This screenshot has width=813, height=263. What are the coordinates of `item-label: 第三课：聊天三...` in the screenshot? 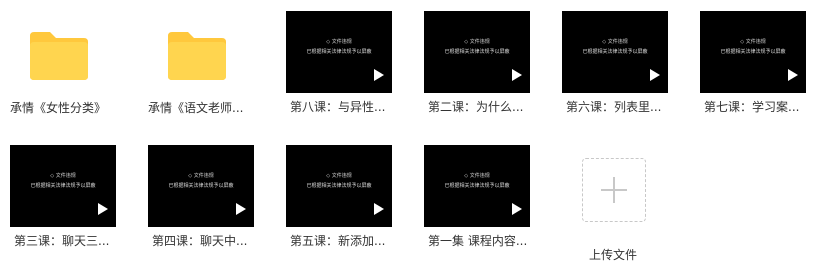 It's located at (62, 241).